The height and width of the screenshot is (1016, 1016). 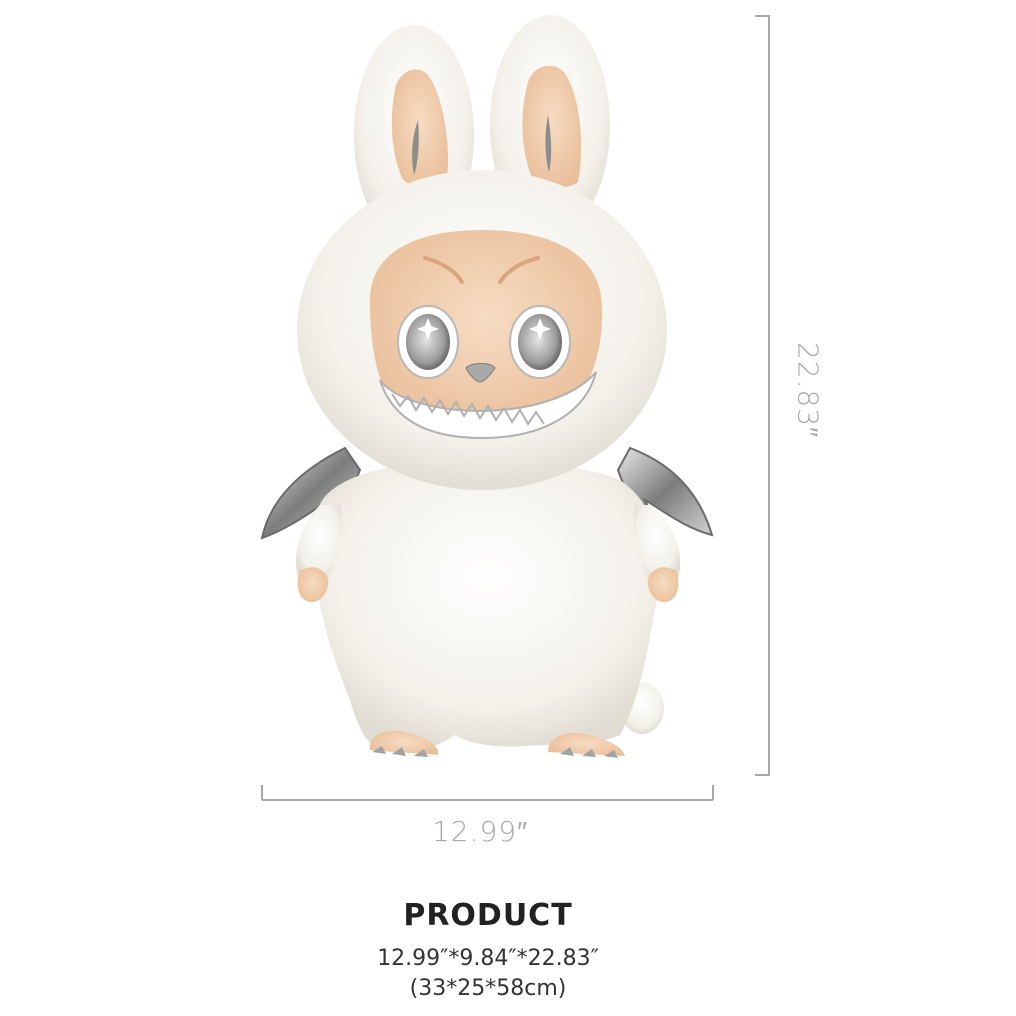 I want to click on spec-size-inches: 12.99″*9.84″*22.83″, so click(x=488, y=958).